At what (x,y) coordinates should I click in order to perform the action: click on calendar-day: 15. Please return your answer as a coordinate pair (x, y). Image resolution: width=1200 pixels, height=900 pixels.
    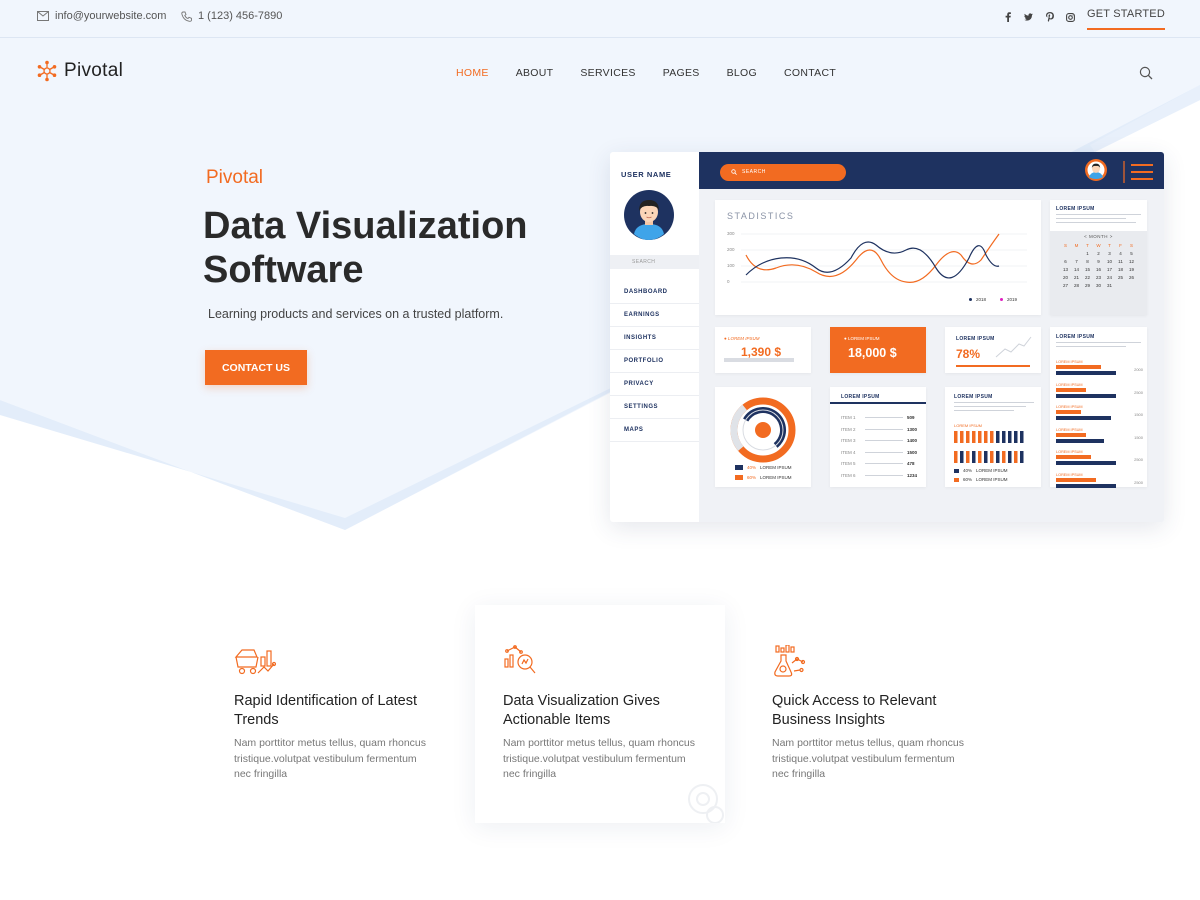
    Looking at the image, I should click on (1087, 269).